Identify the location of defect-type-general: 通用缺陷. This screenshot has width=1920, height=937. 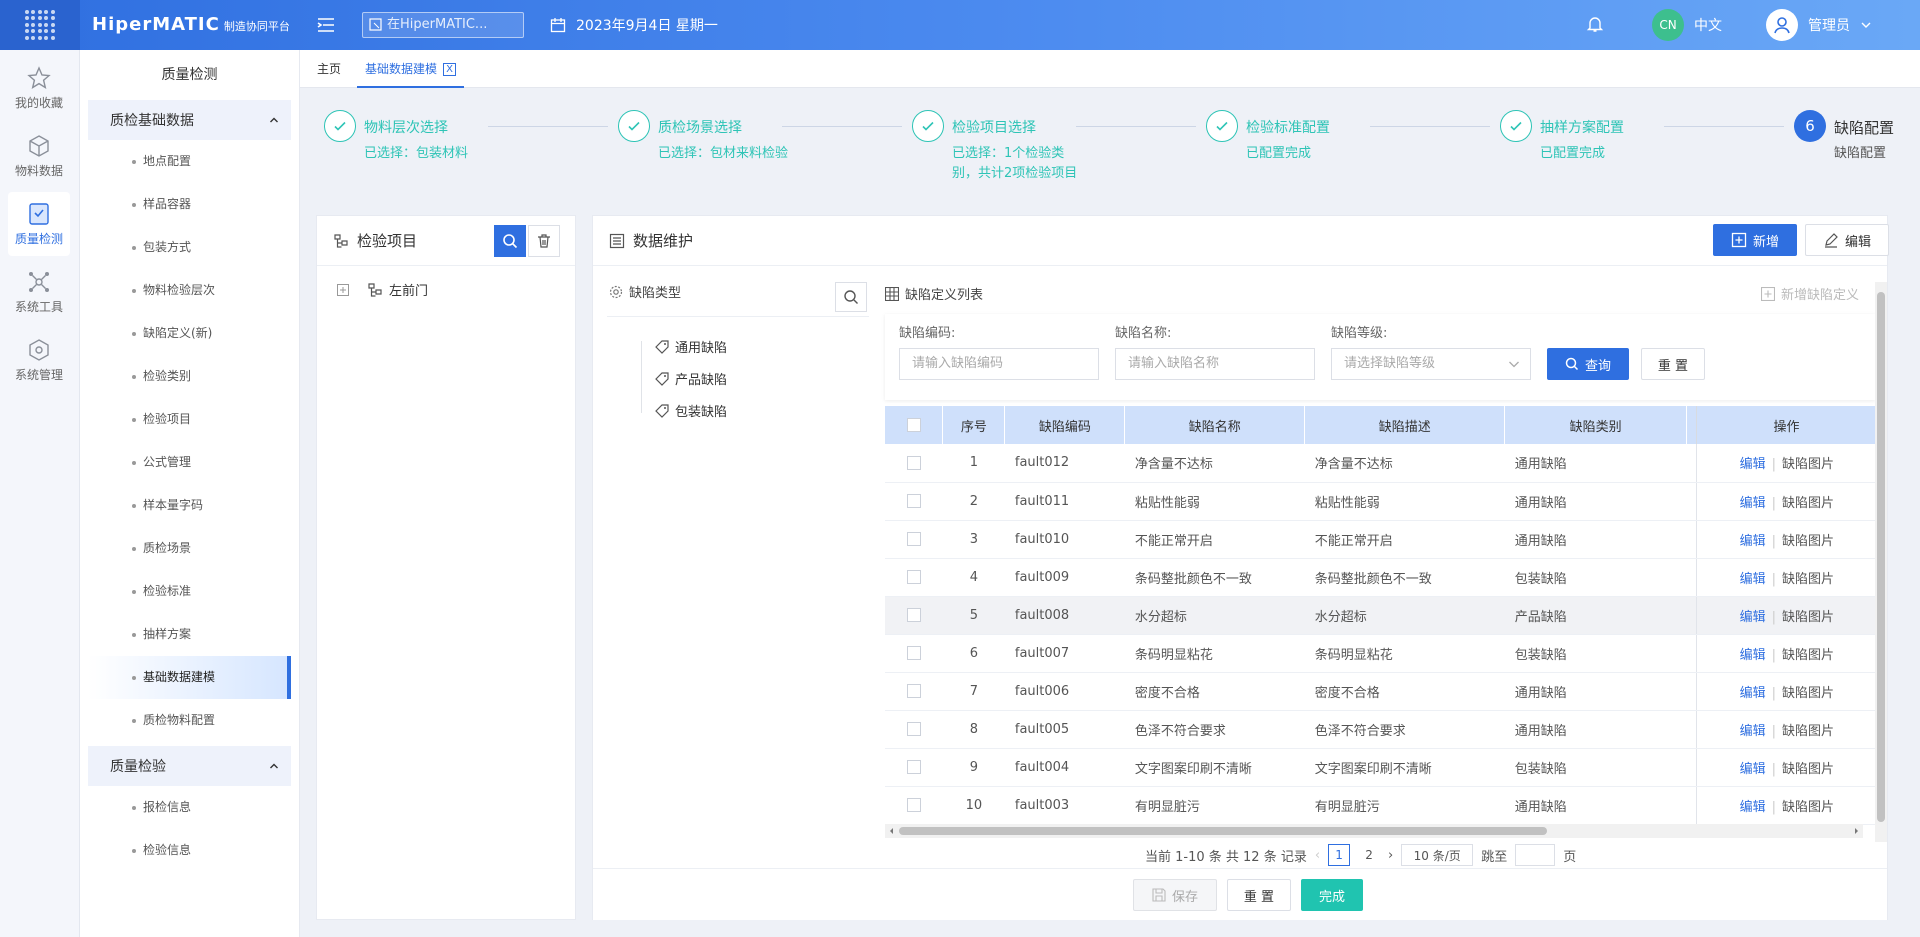
(691, 346).